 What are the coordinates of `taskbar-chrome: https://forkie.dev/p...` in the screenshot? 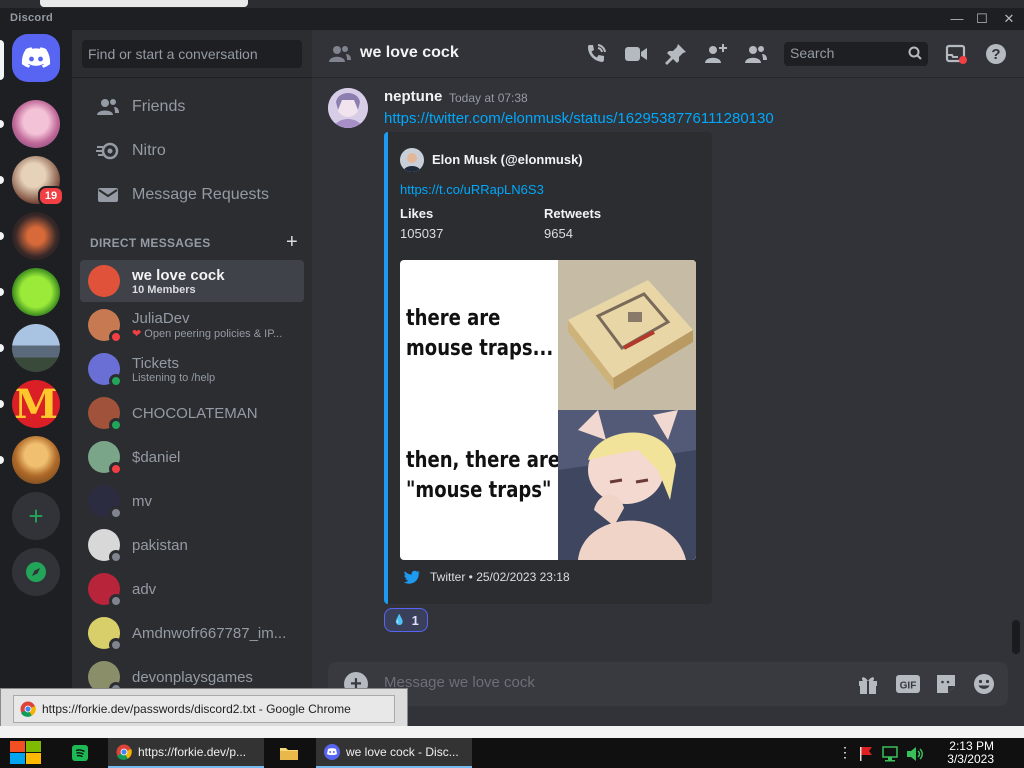 It's located at (186, 753).